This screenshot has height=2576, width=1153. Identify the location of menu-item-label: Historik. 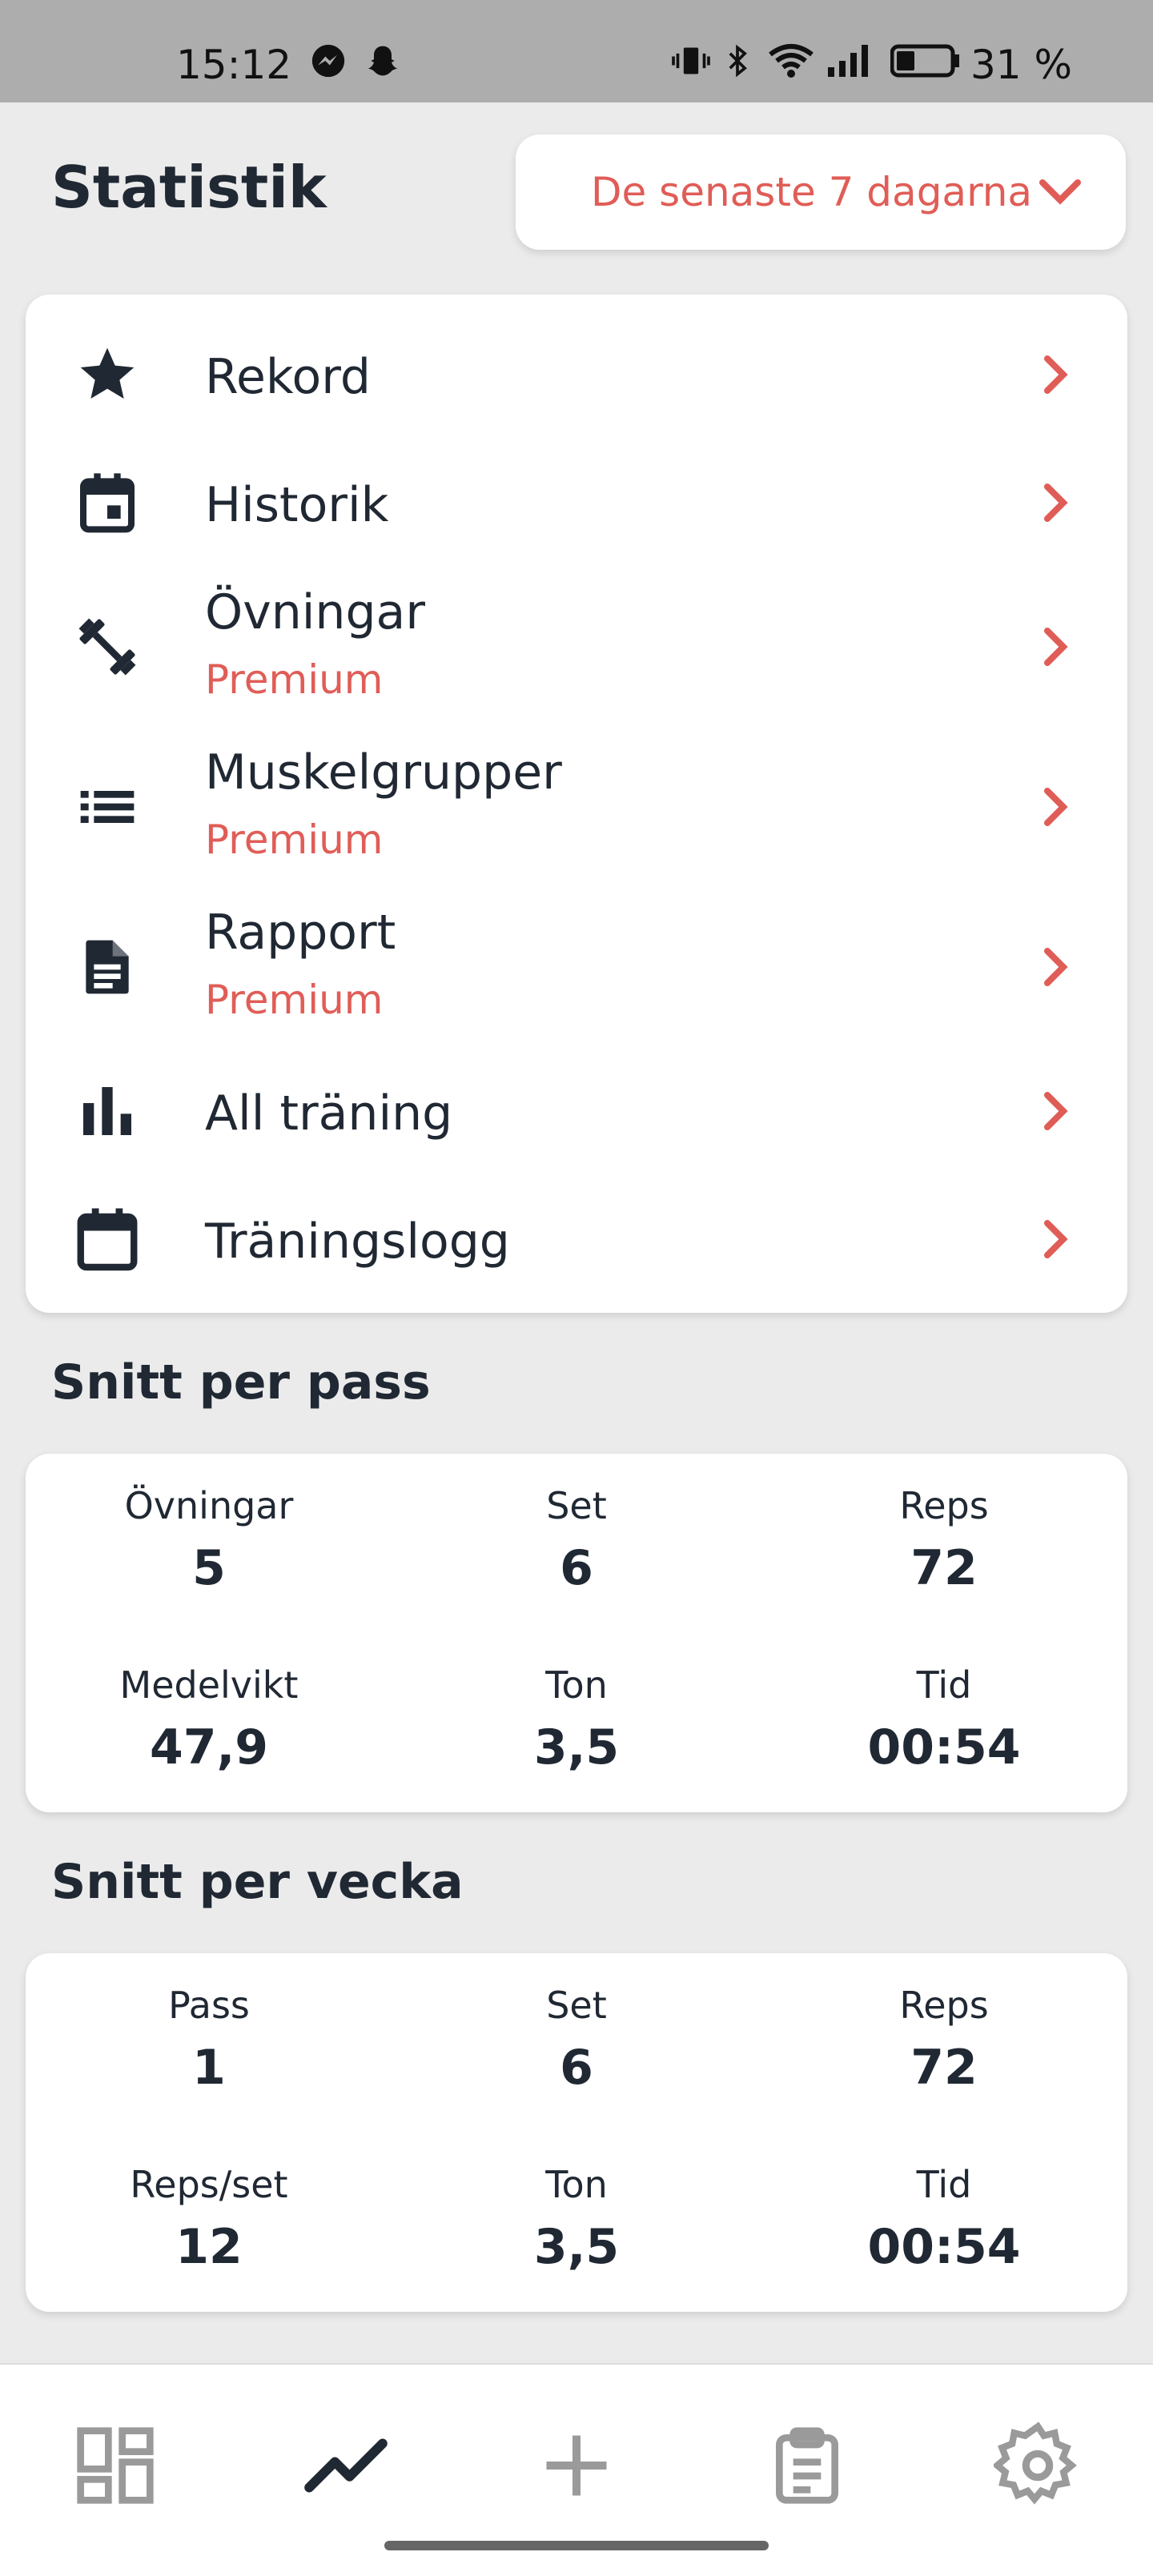
(297, 505).